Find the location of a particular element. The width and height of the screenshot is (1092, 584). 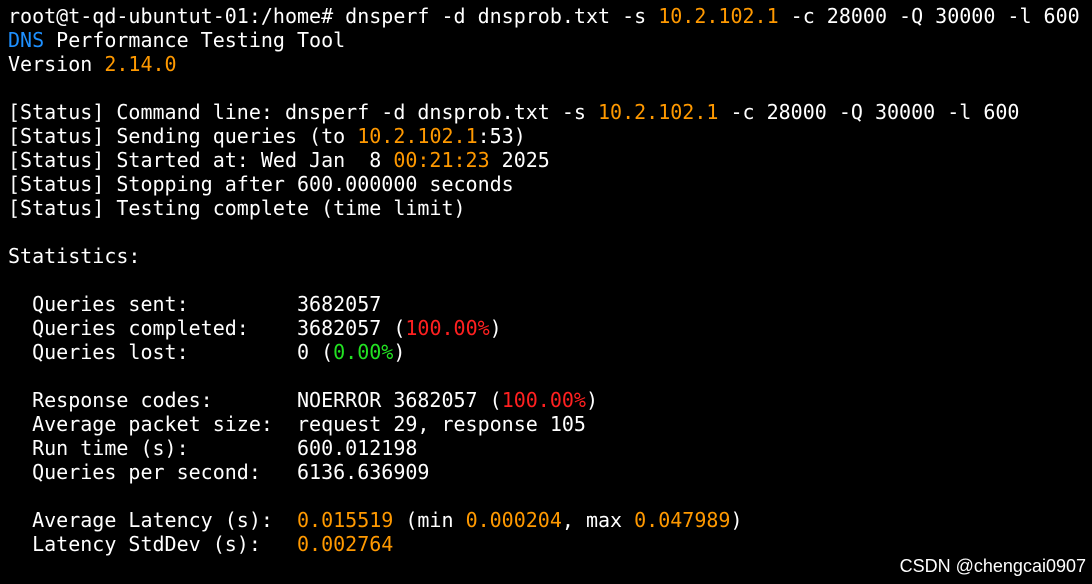

status-started-prefix: [Status] Started at: Wed Jan 8 is located at coordinates (201, 160).